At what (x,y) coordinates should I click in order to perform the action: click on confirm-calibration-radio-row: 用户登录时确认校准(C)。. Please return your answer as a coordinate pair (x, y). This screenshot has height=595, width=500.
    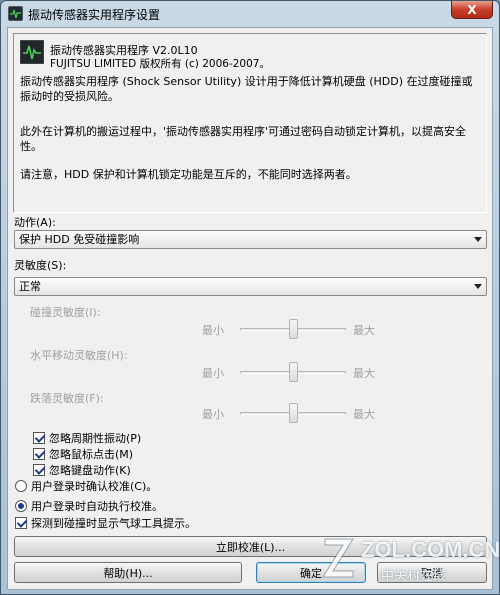
    Looking at the image, I should click on (86, 486).